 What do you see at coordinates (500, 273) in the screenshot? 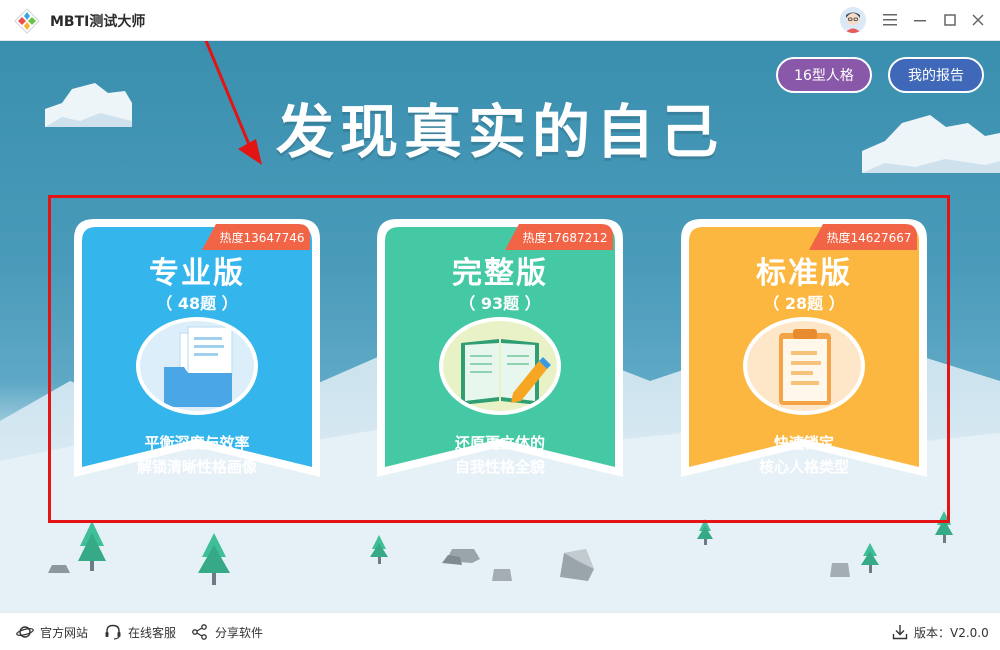
I see `card-title: 完整版` at bounding box center [500, 273].